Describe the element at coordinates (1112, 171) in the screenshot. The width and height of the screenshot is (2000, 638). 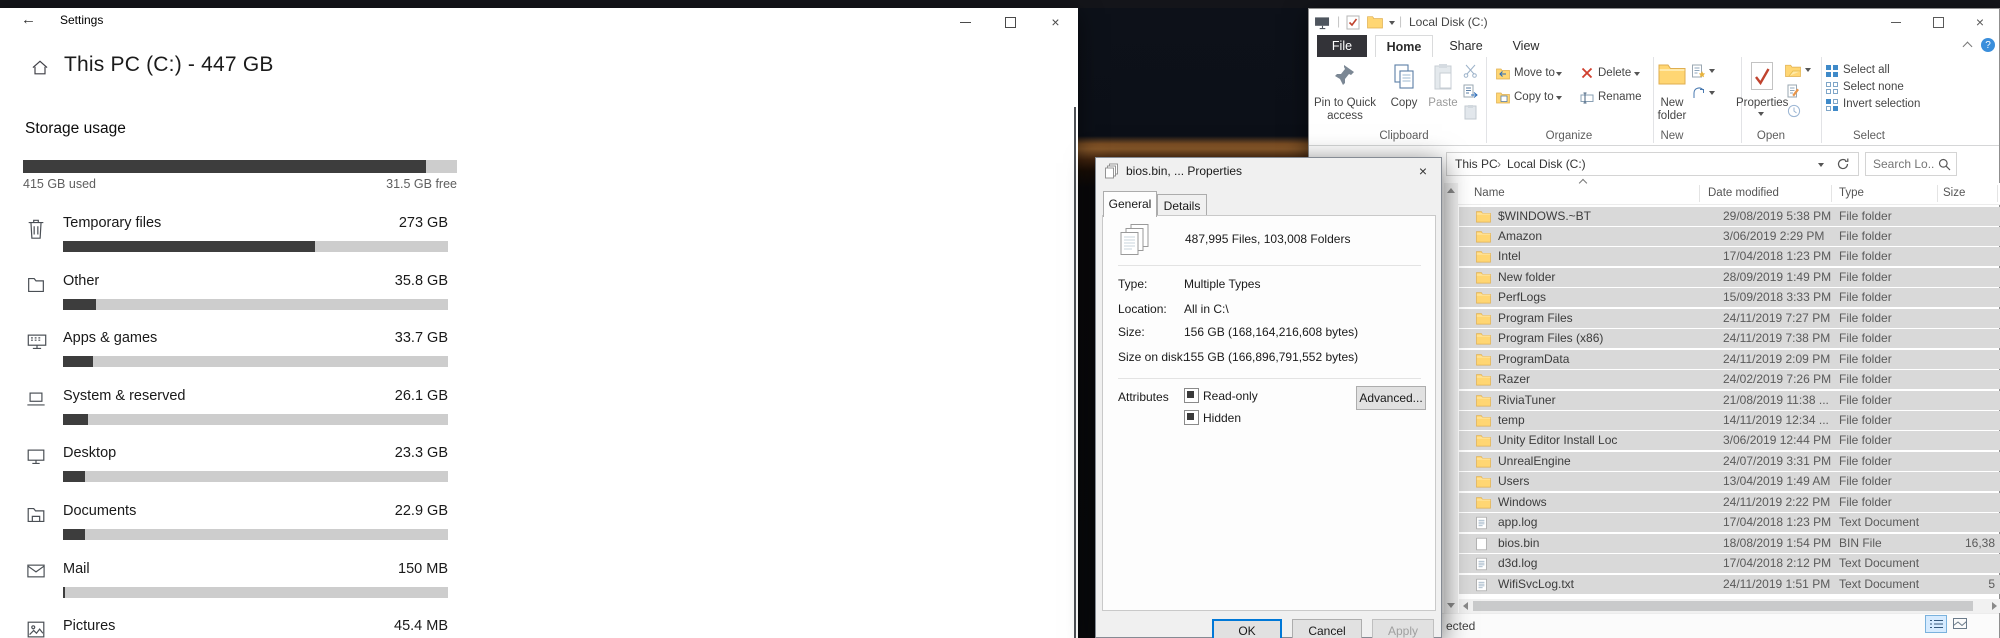
I see `multiple-files-icon` at that location.